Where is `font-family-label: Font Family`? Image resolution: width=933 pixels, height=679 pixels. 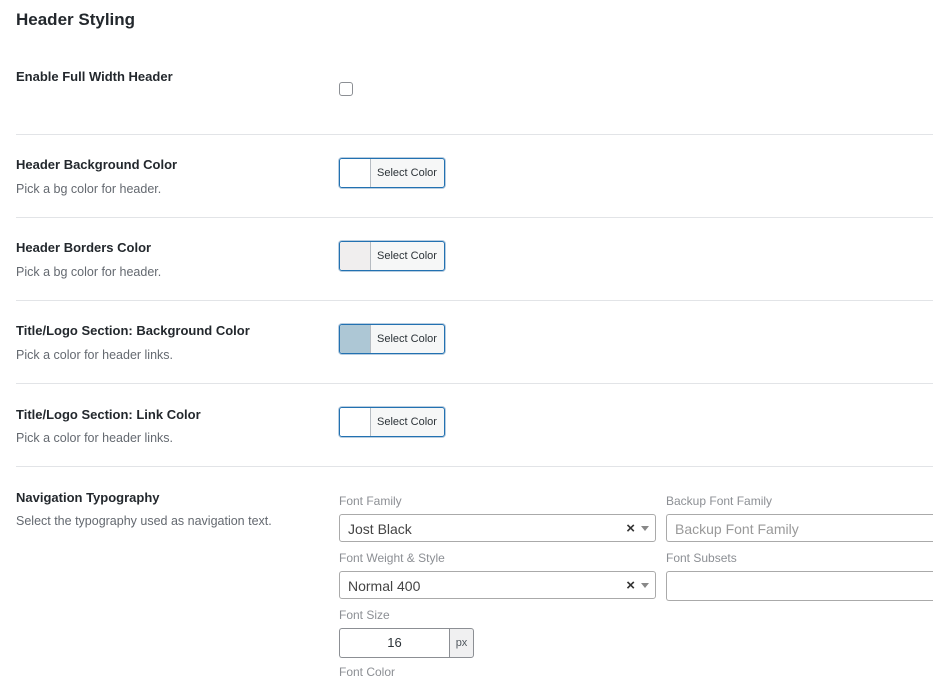 font-family-label: Font Family is located at coordinates (370, 501).